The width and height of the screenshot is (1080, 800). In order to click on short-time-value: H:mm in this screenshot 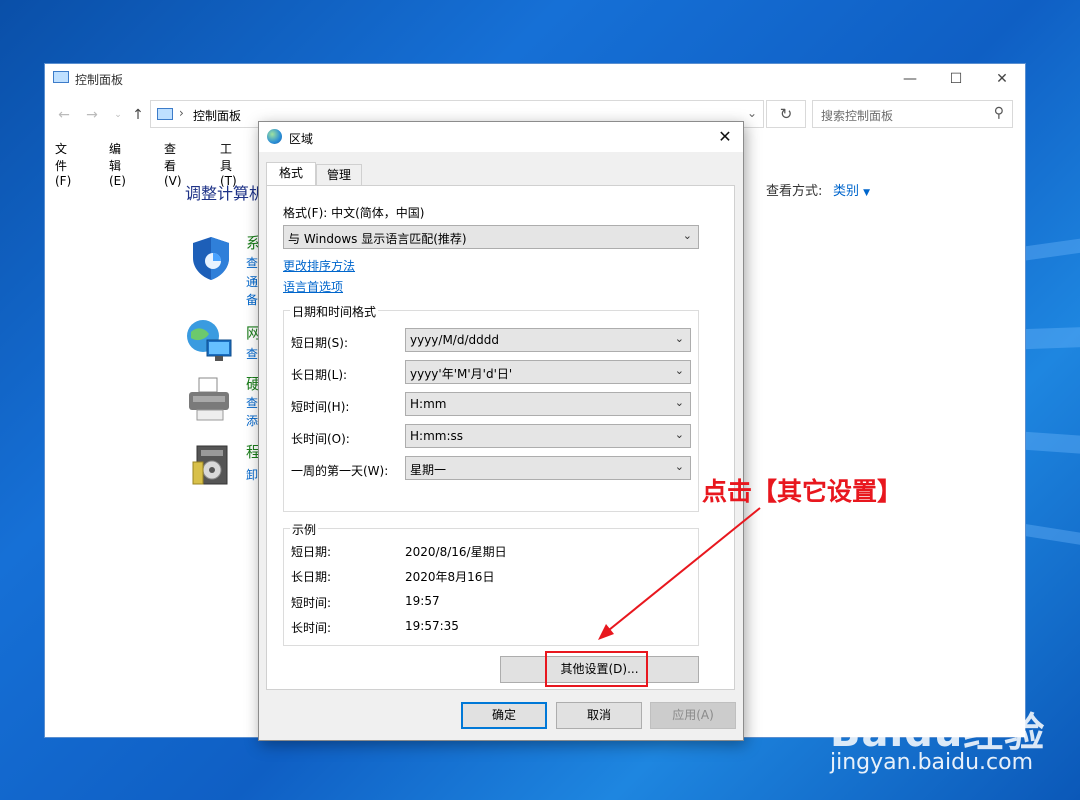, I will do `click(428, 404)`.